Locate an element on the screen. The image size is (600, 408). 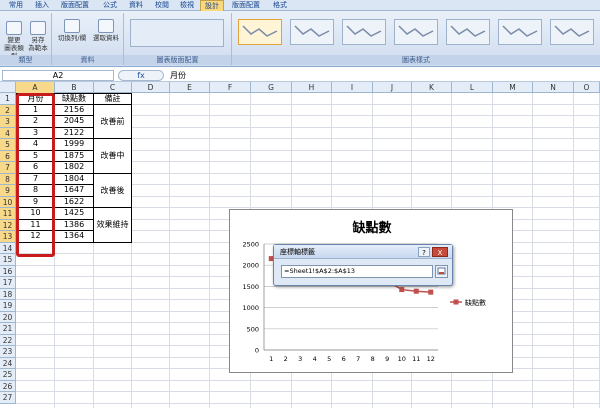
row-header-16: 16 is located at coordinates (8, 271).